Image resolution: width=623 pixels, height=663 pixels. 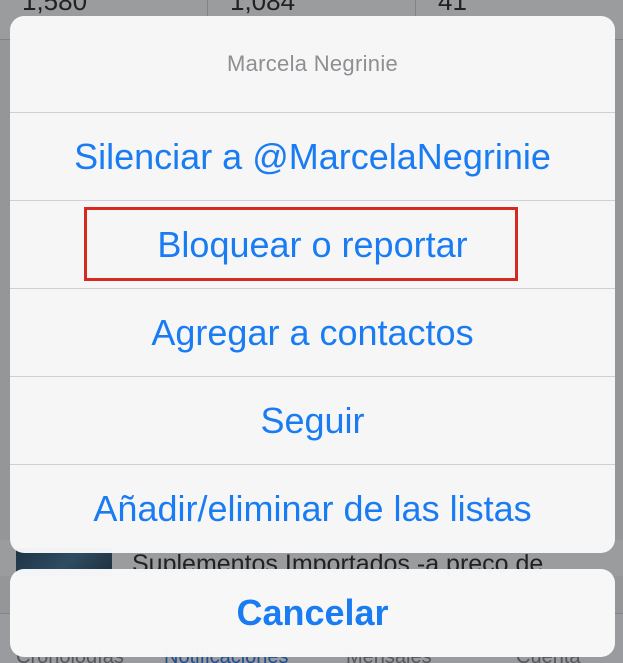 I want to click on block-or-report-button: Bloquear o reportar, so click(x=312, y=245).